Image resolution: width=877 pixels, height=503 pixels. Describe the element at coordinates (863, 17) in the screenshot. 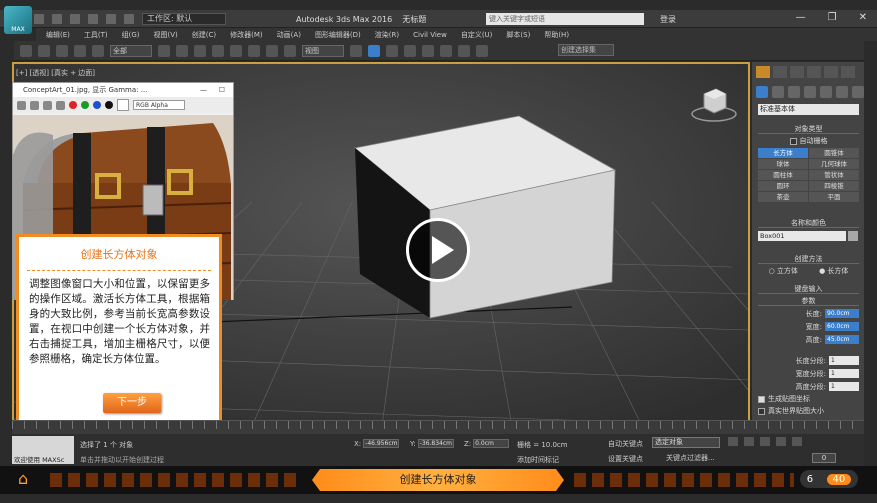

I see `close-button: ✕` at that location.